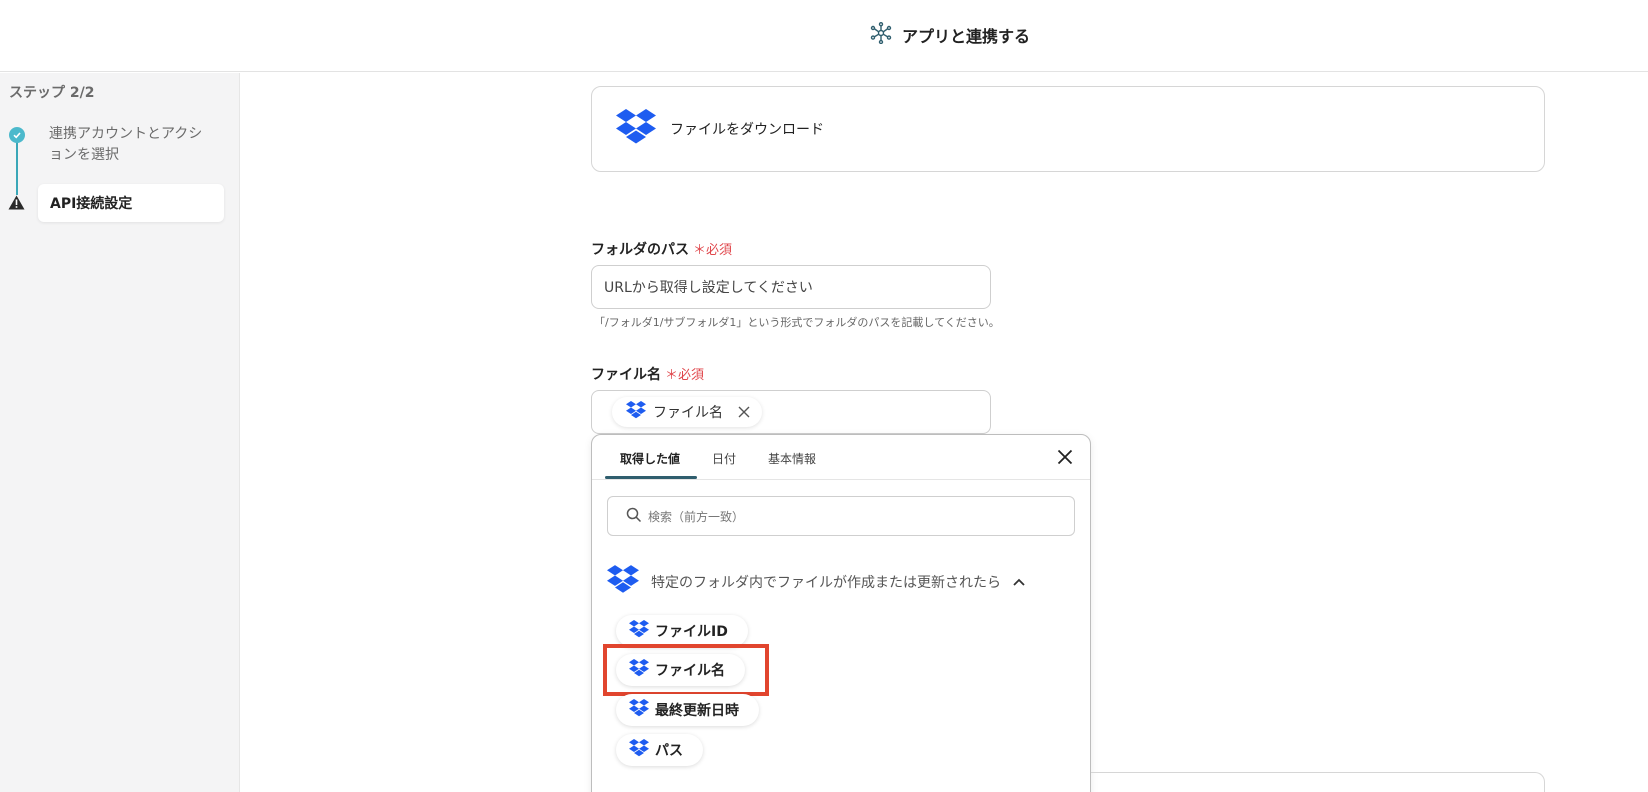 Image resolution: width=1648 pixels, height=792 pixels. I want to click on check-icon, so click(17, 135).